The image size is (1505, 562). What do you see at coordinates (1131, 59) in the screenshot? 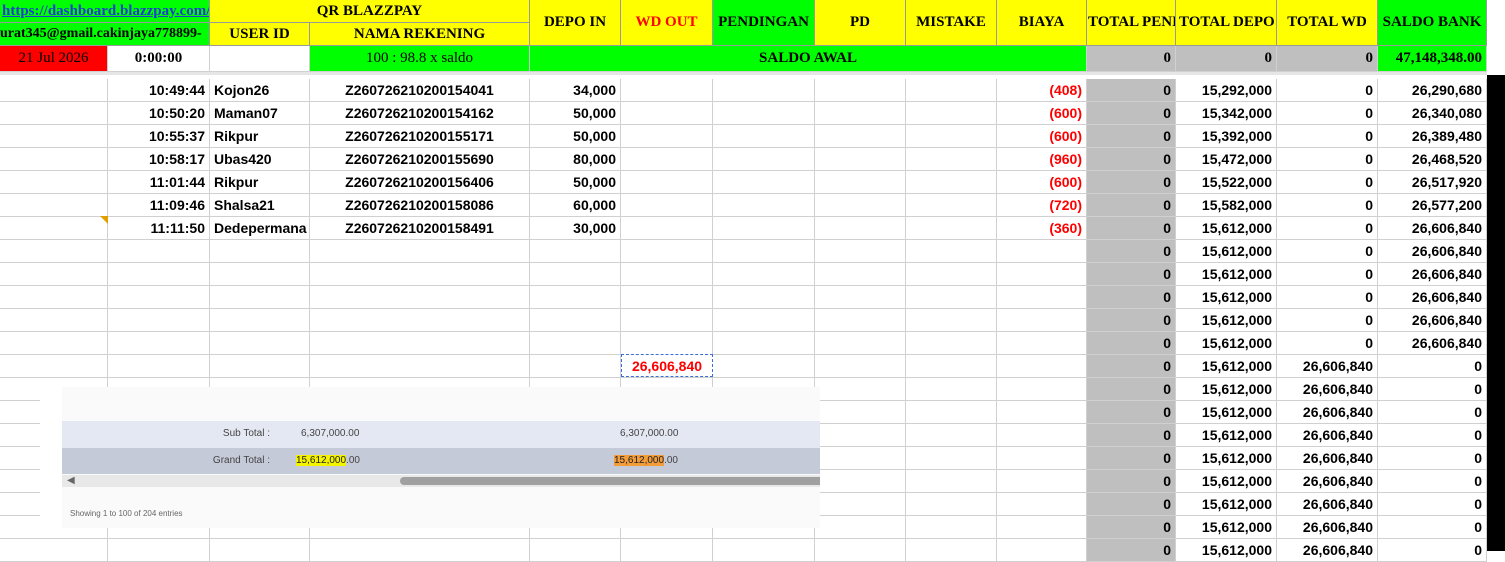
I see `init-total-pend: 0` at bounding box center [1131, 59].